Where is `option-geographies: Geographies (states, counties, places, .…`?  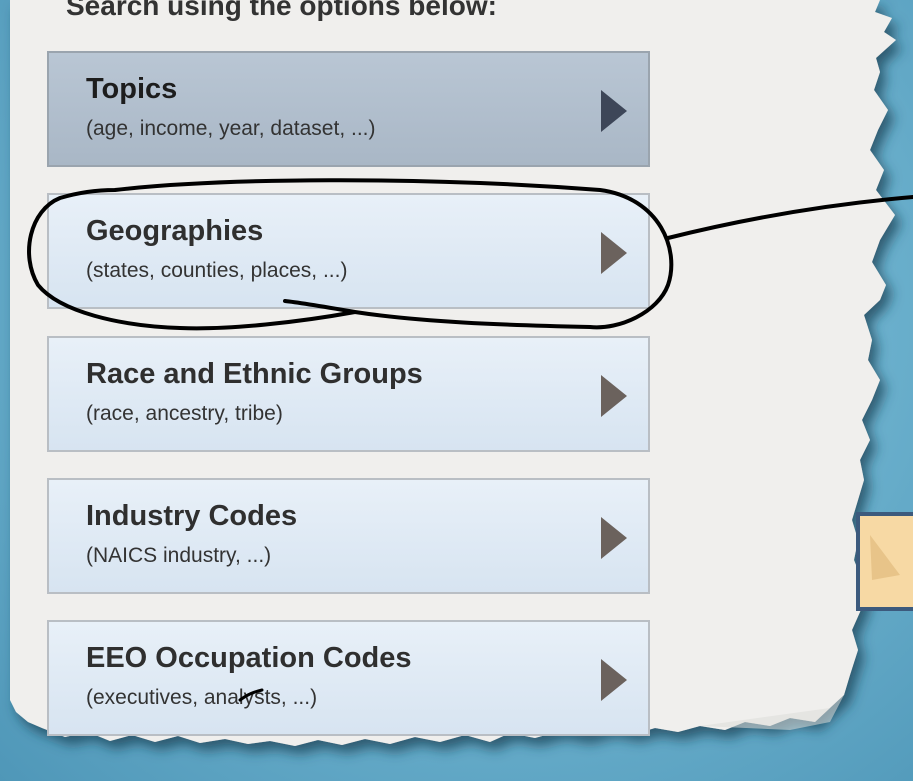 option-geographies: Geographies (states, counties, places, .… is located at coordinates (348, 251).